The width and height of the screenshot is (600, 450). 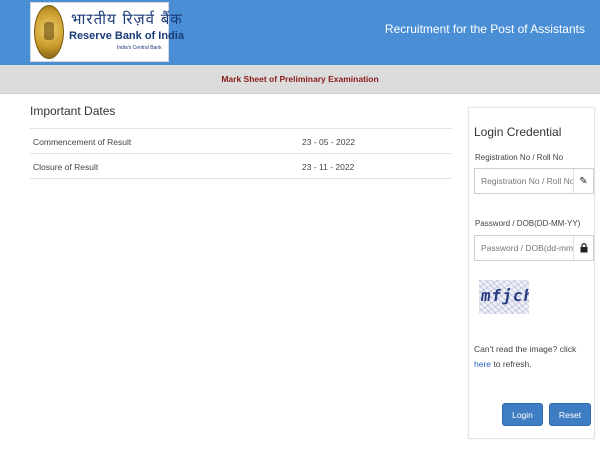 I want to click on important-dates-heading: Important Dates, so click(x=73, y=111).